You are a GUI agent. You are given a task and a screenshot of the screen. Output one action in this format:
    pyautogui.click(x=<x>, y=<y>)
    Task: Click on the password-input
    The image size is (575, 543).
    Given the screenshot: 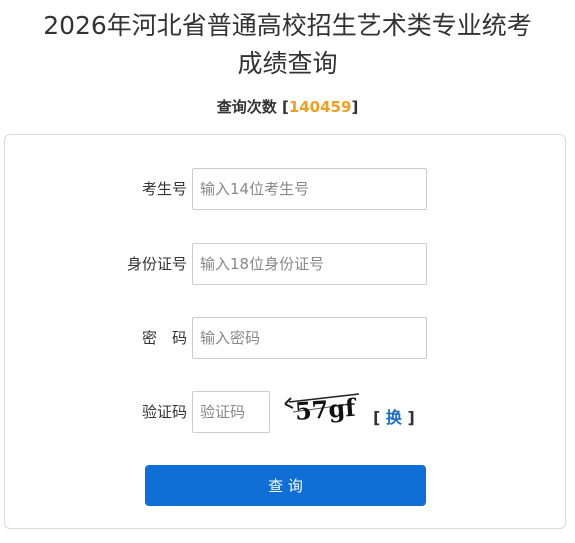 What is the action you would take?
    pyautogui.click(x=309, y=338)
    